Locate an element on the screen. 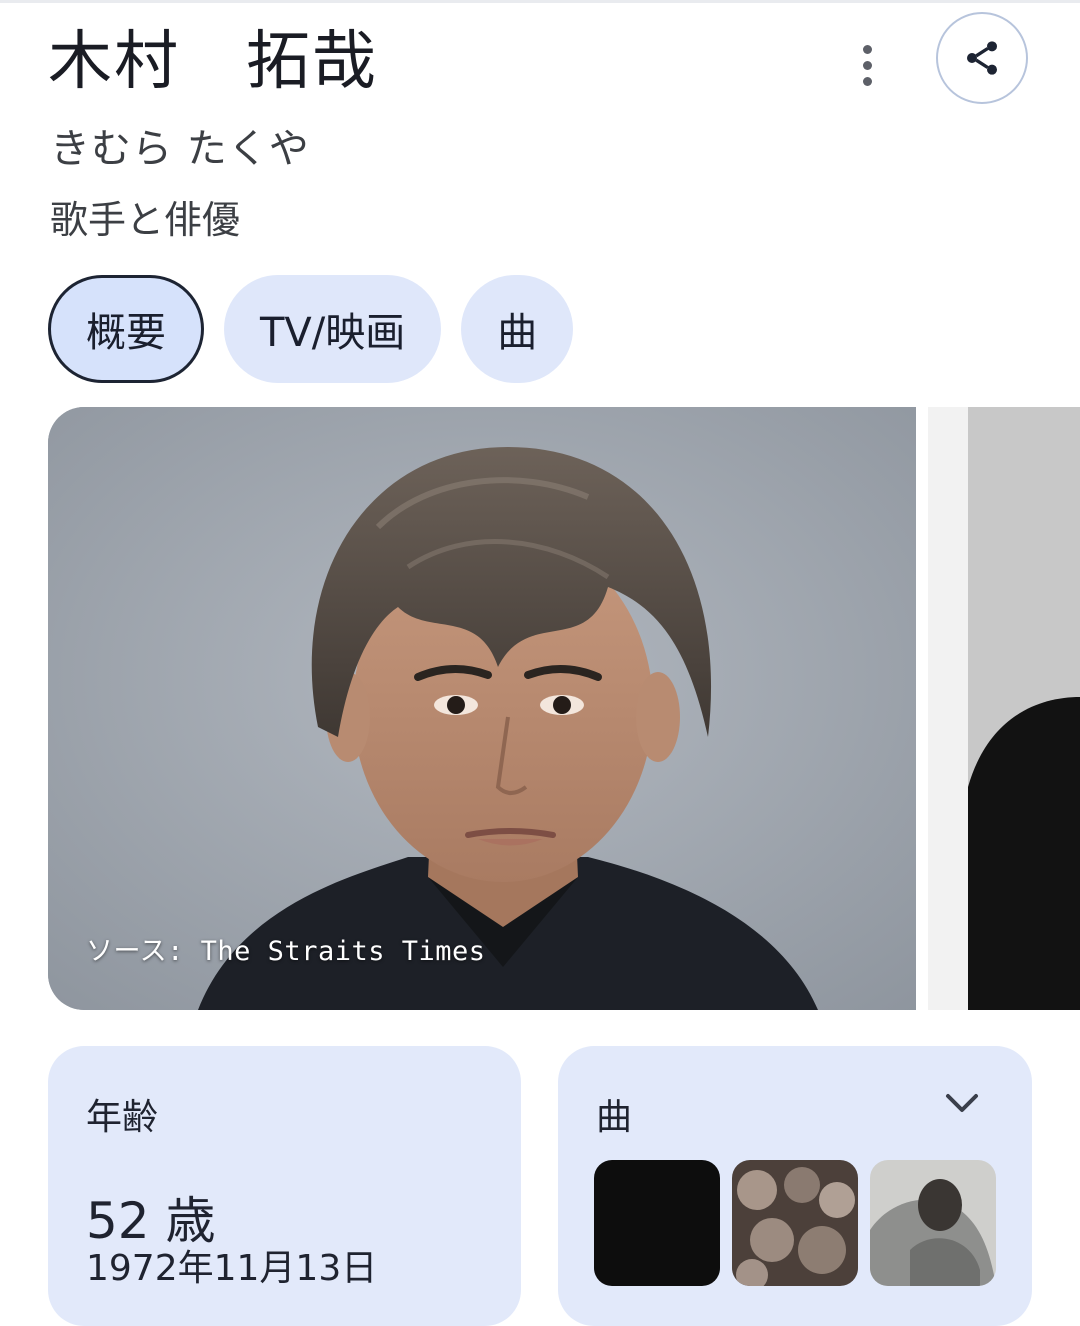  top-divider is located at coordinates (540, 1).